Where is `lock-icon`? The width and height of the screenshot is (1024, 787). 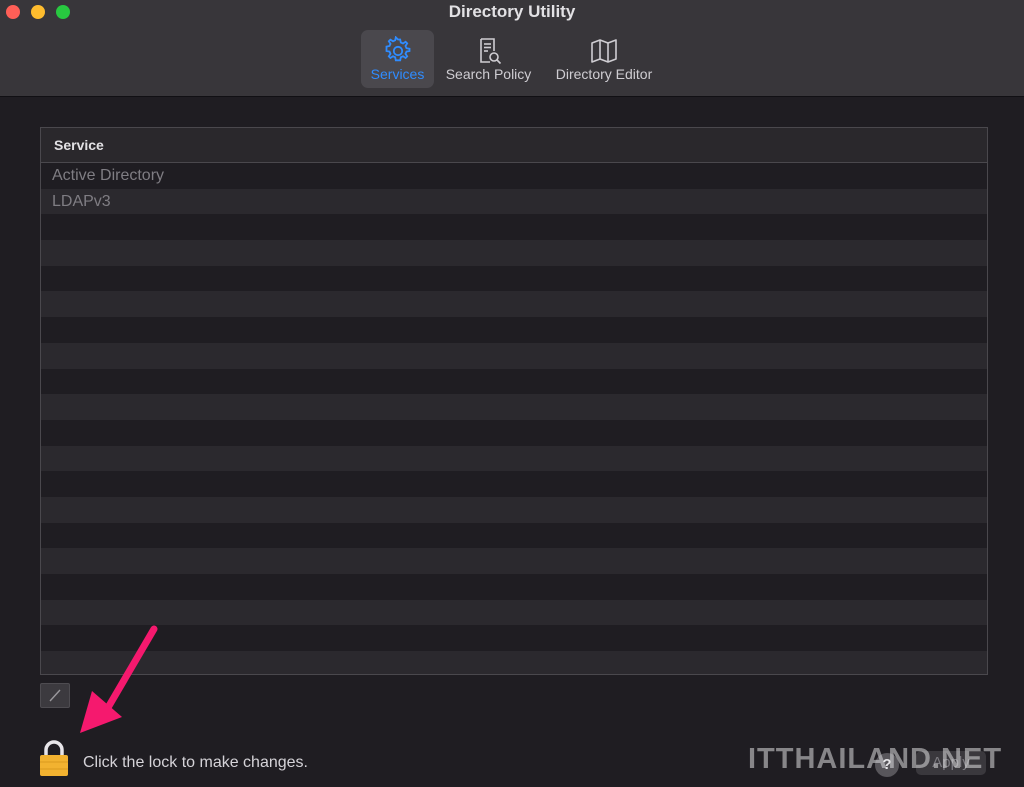 lock-icon is located at coordinates (54, 758).